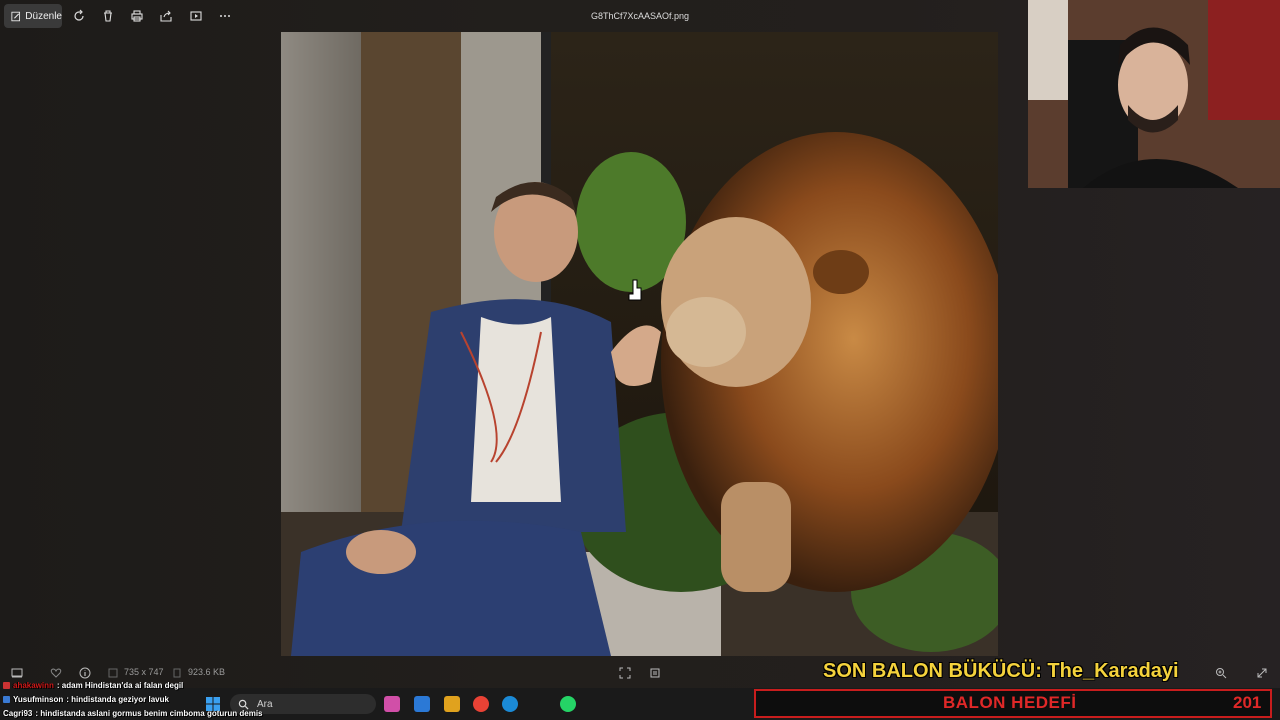 Image resolution: width=1280 pixels, height=720 pixels. I want to click on chat-username: ahakawinn, so click(33, 685).